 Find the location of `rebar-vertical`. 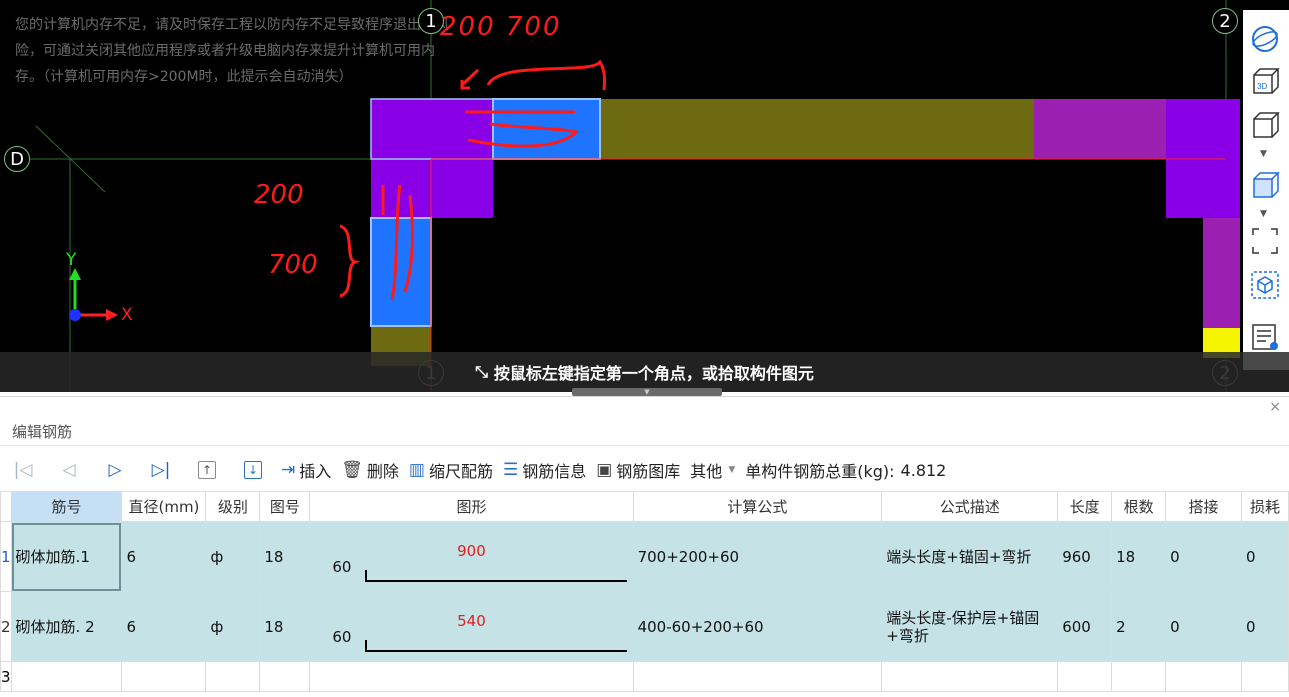

rebar-vertical is located at coordinates (401, 272).